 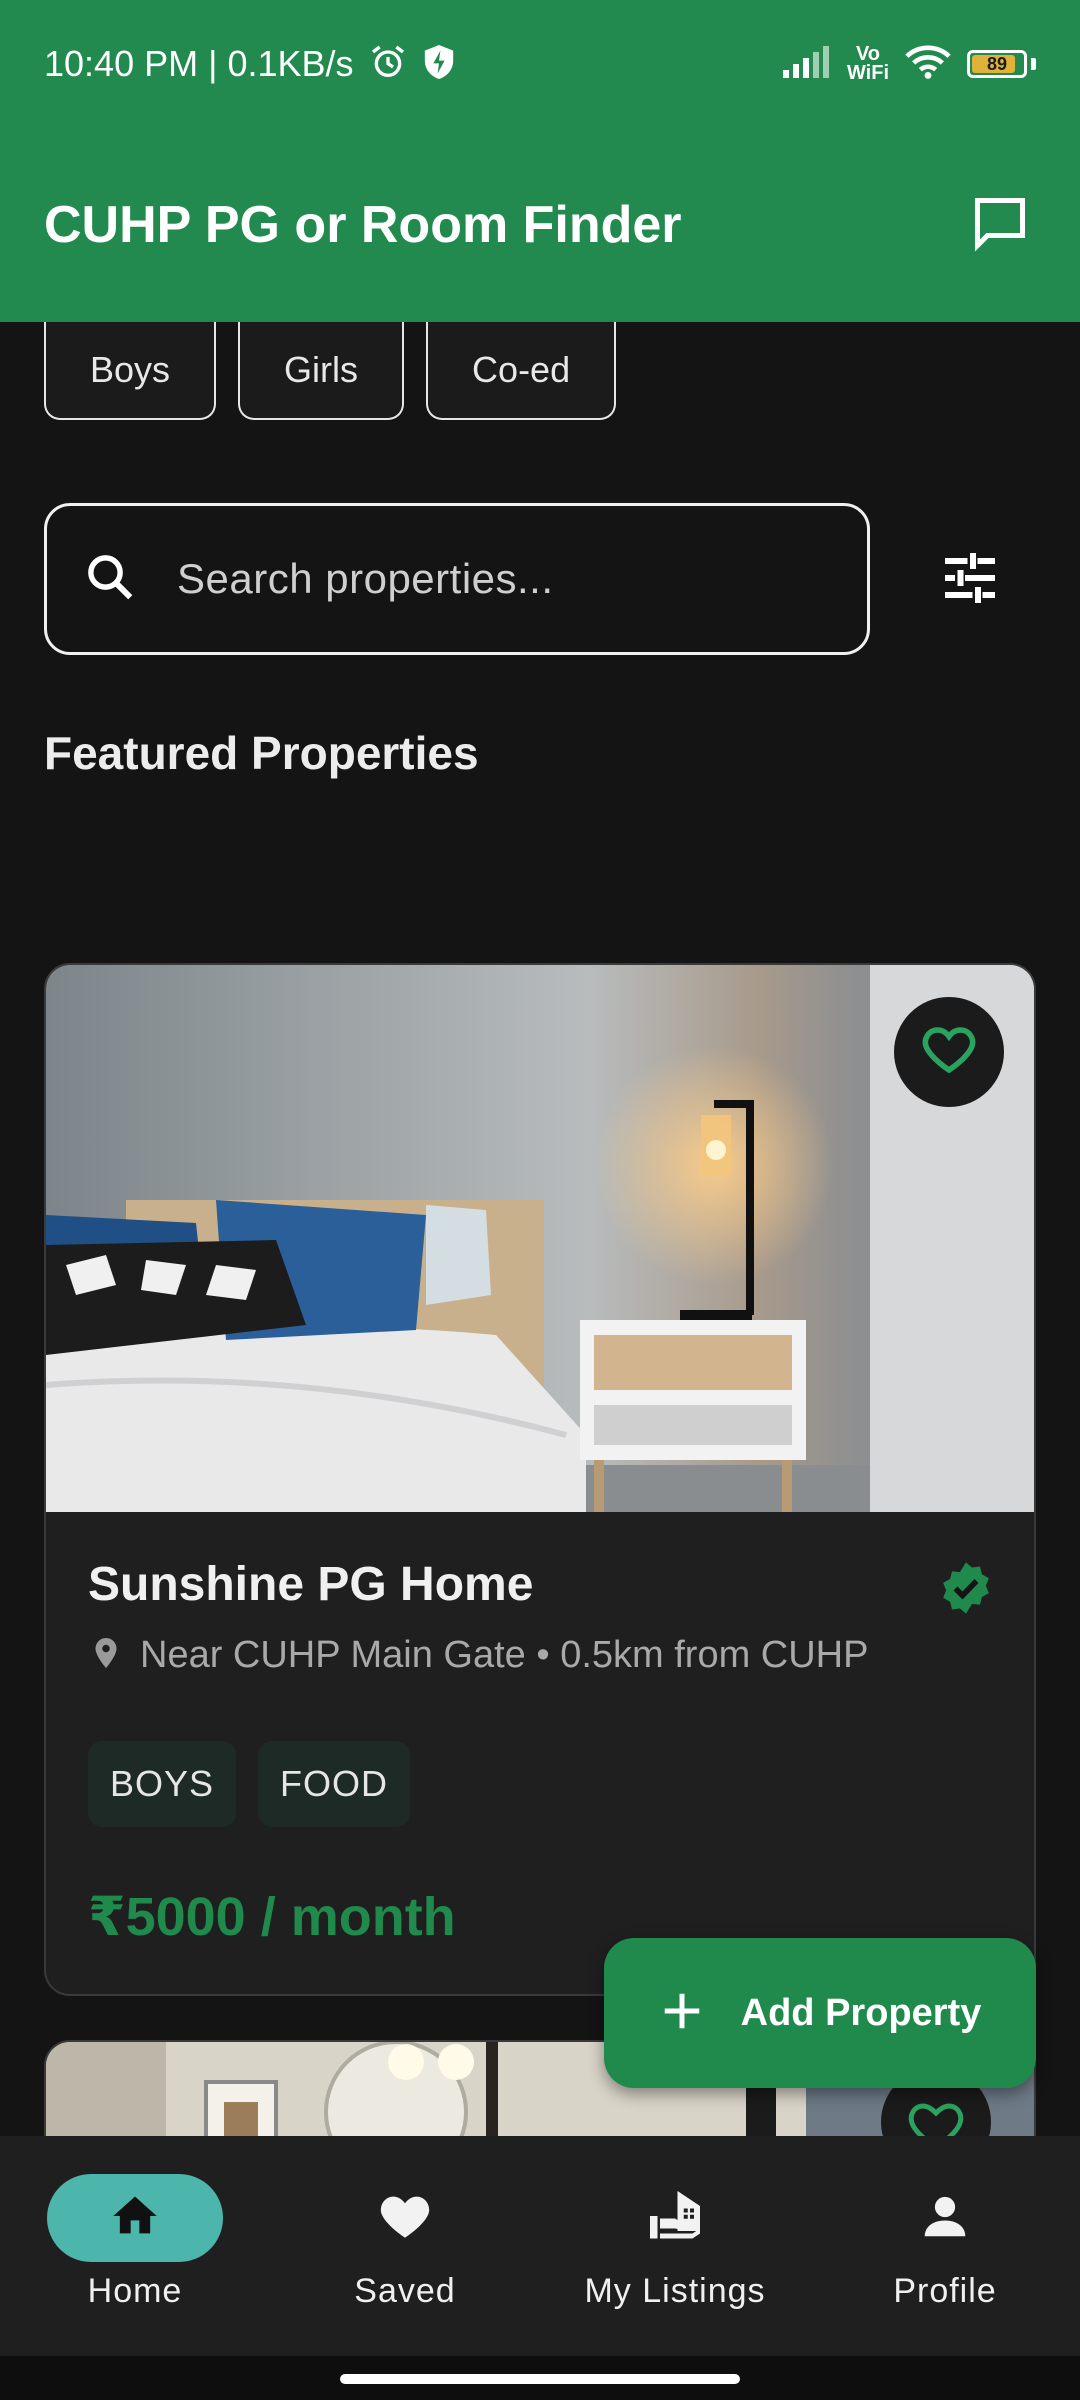 What do you see at coordinates (272, 1917) in the screenshot?
I see `property-price: ₹5000 / month` at bounding box center [272, 1917].